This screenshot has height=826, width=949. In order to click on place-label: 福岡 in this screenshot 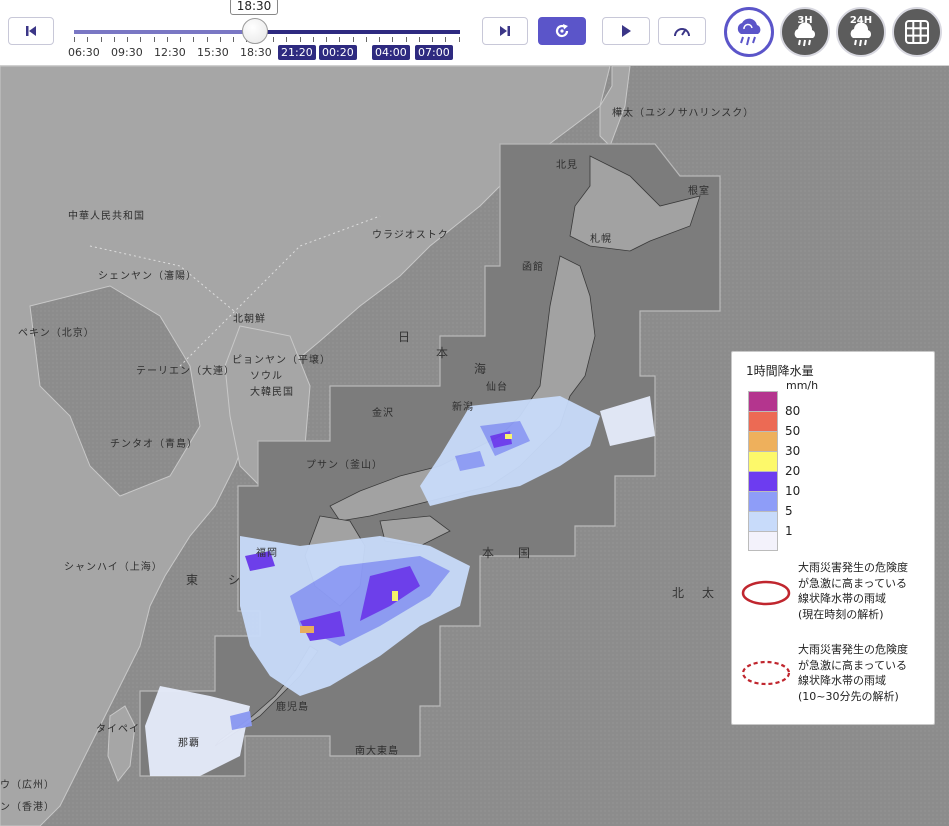, I will do `click(267, 553)`.